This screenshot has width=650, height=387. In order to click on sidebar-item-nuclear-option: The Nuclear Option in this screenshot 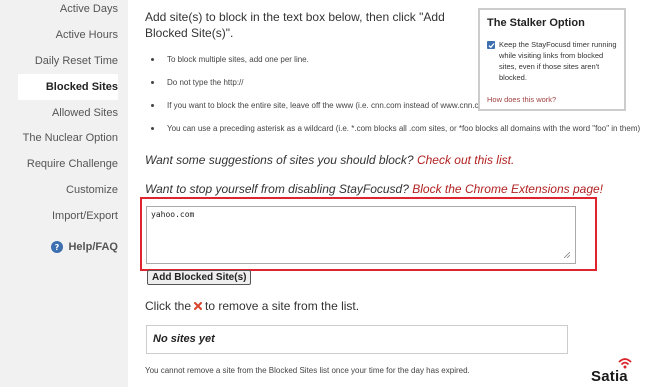, I will do `click(70, 138)`.